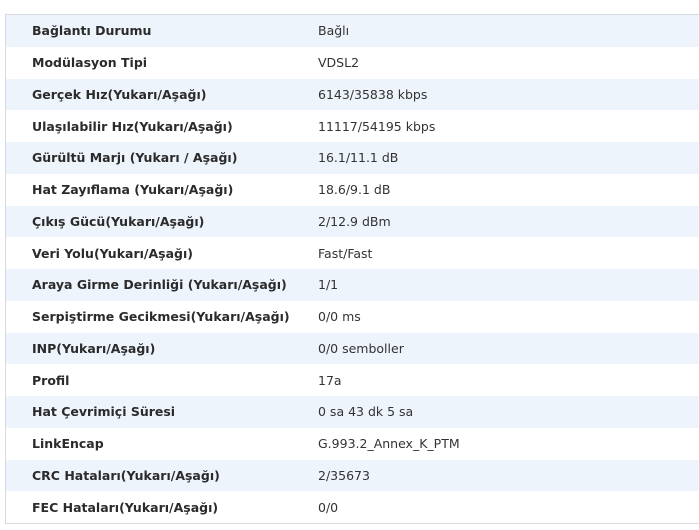 The width and height of the screenshot is (699, 530). I want to click on row-value: 0/0 semboller, so click(361, 348).